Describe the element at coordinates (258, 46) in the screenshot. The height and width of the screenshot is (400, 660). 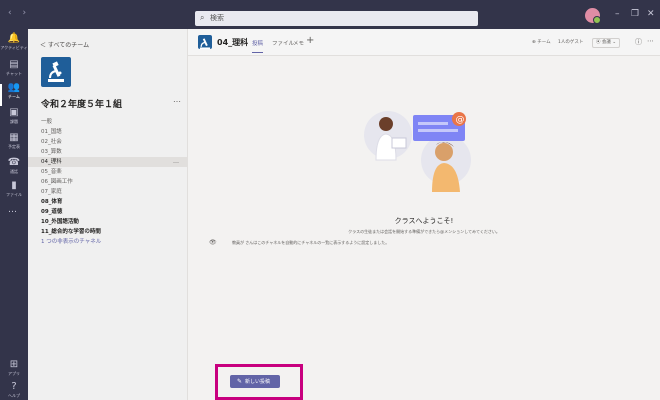
I see `tab-posts: 投稿` at that location.